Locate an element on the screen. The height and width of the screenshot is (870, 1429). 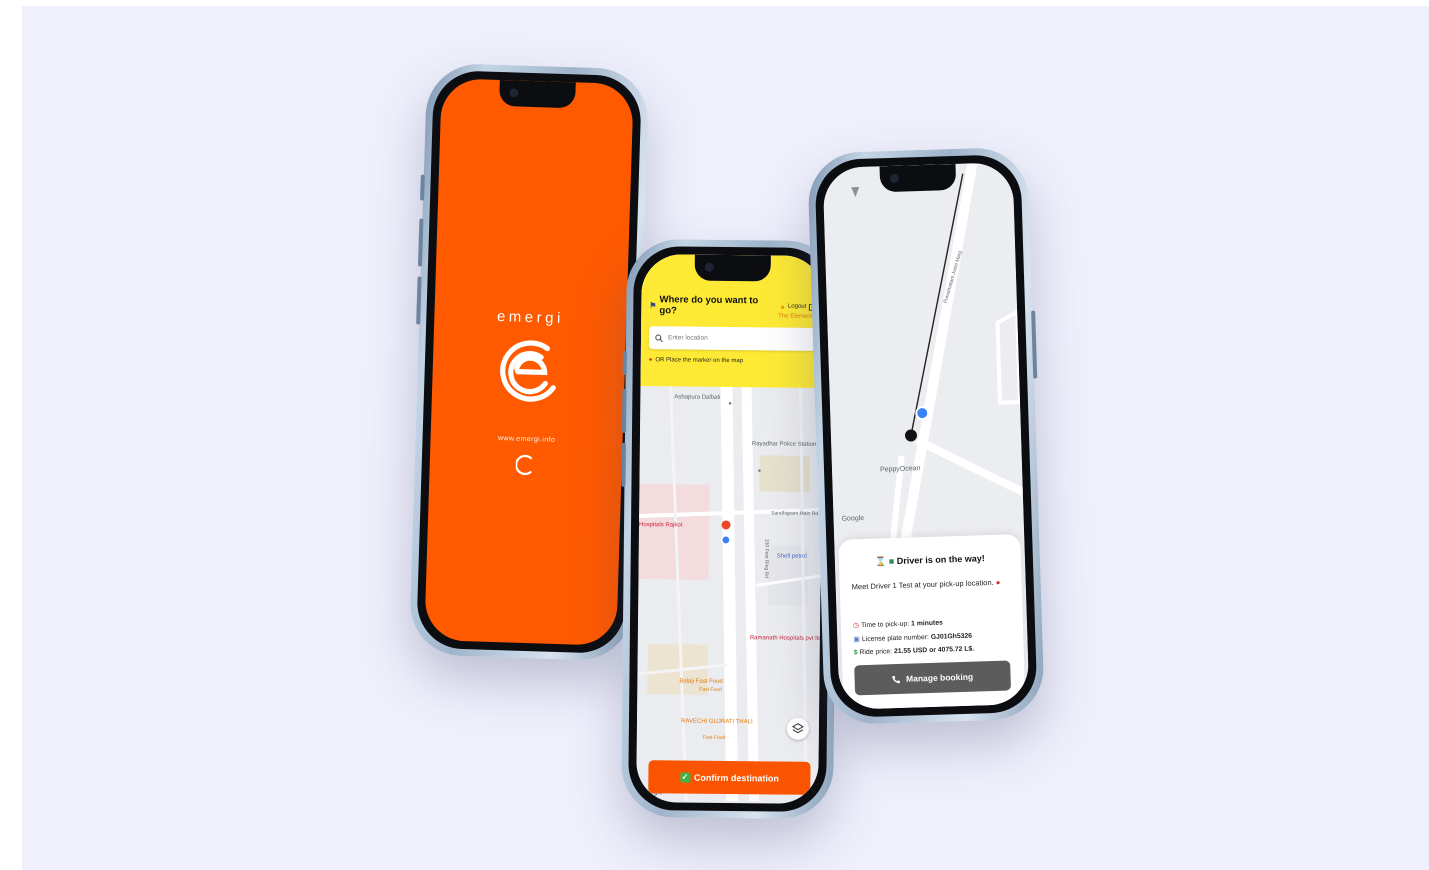
phone-splash: emergi www.emergi.info is located at coordinates (529, 362).